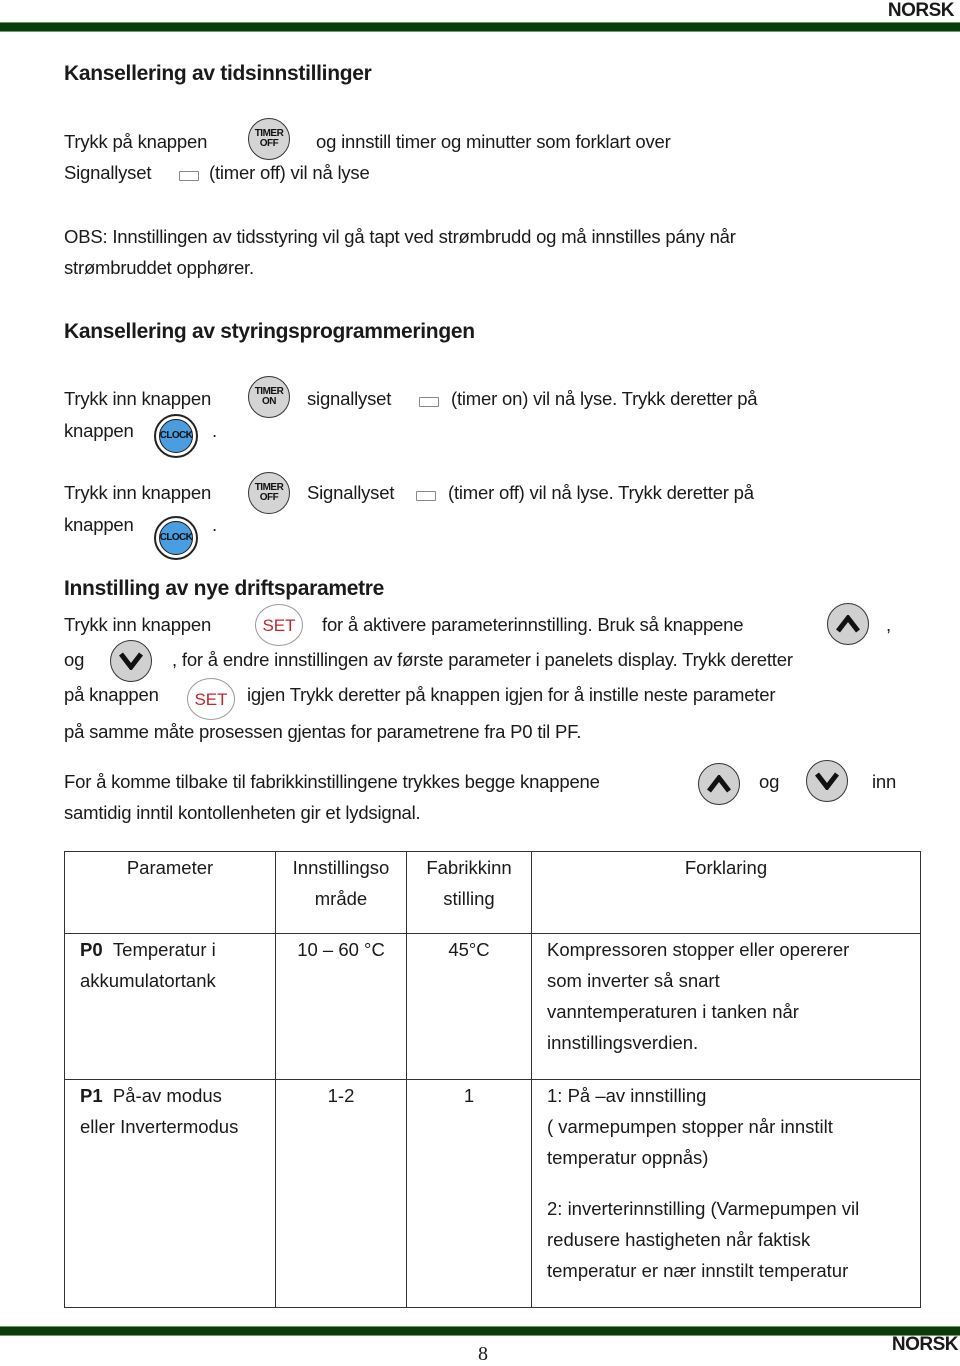  What do you see at coordinates (148, 980) in the screenshot?
I see `param-name: akkumulatortank` at bounding box center [148, 980].